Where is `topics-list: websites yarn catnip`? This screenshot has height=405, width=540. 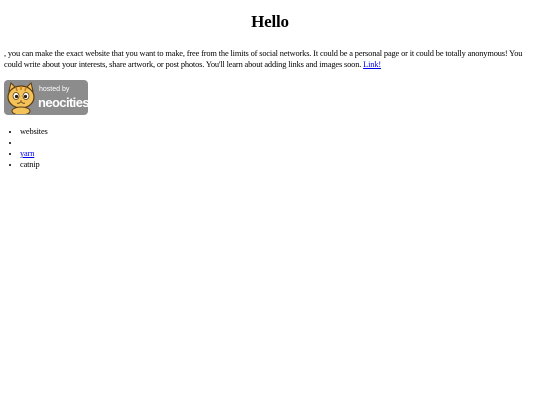 topics-list: websites yarn catnip is located at coordinates (24, 148).